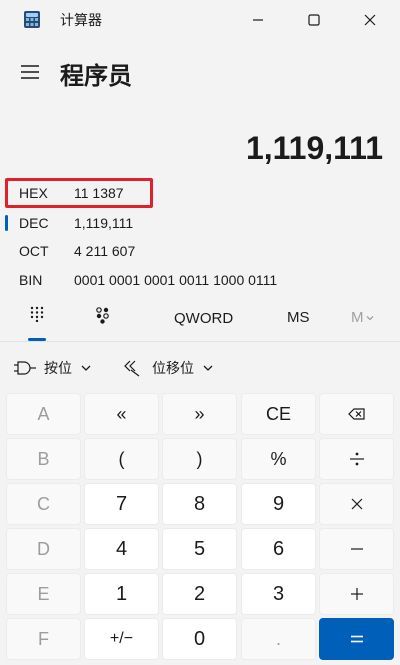  I want to click on minus-icon, so click(356, 549).